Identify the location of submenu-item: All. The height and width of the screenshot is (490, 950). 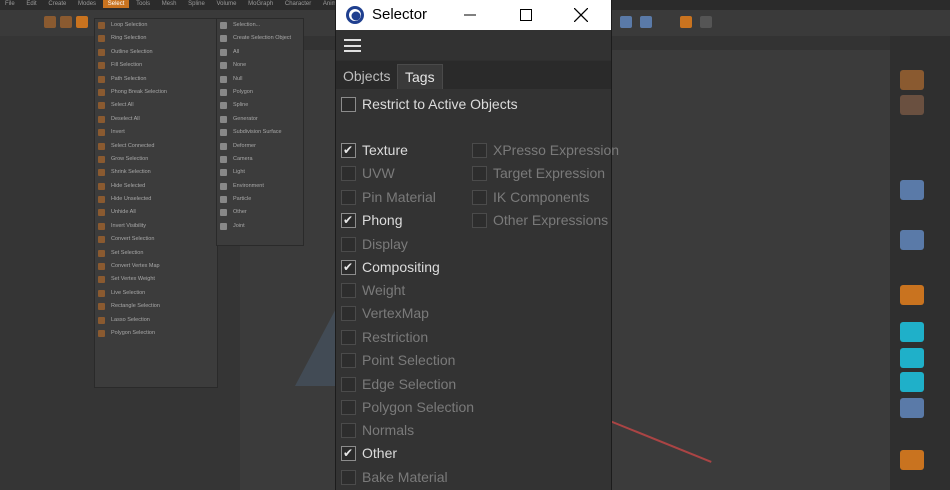
(260, 52).